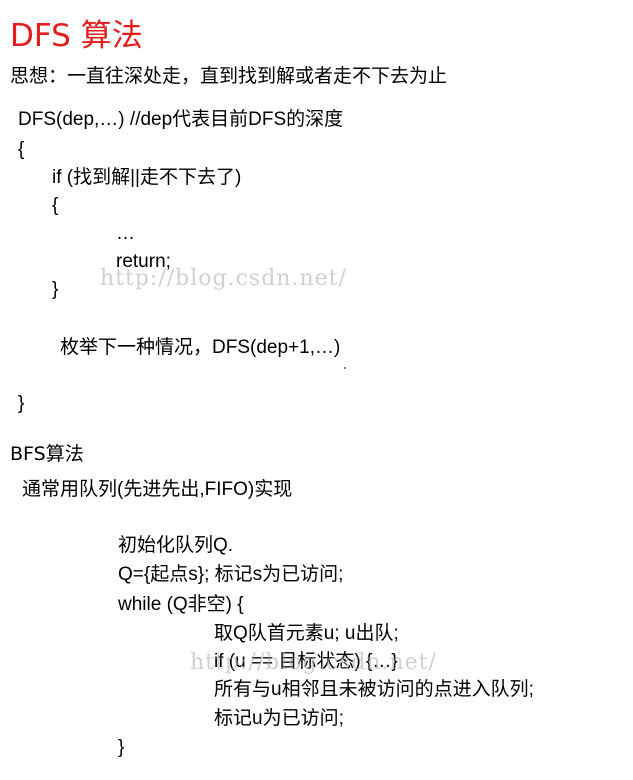 This screenshot has width=633, height=780. Describe the element at coordinates (21, 403) in the screenshot. I see `dfs-code-line-9: }` at that location.